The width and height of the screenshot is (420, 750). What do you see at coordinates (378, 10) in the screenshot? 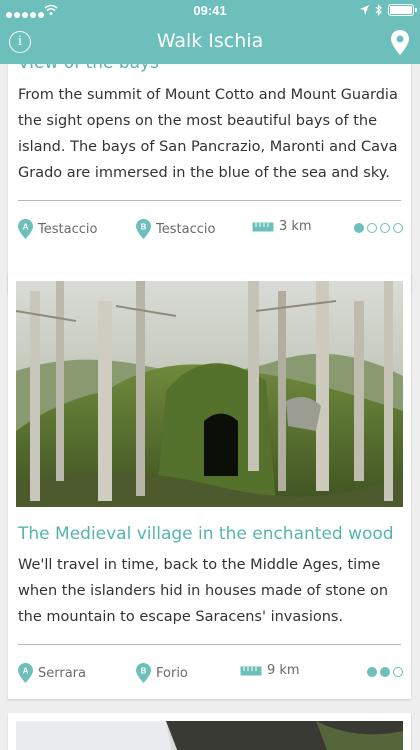
I see `bluetooth-icon` at bounding box center [378, 10].